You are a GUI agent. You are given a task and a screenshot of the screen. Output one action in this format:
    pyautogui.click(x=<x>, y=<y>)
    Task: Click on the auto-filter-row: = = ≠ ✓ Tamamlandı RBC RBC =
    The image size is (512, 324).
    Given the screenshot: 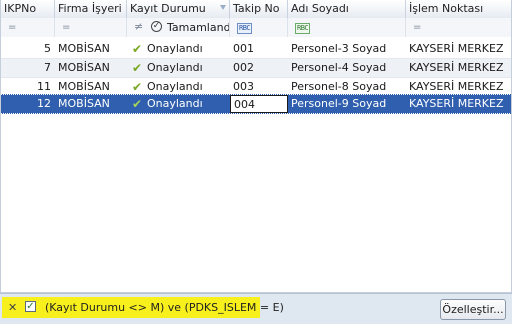 What is the action you would take?
    pyautogui.click(x=256, y=28)
    